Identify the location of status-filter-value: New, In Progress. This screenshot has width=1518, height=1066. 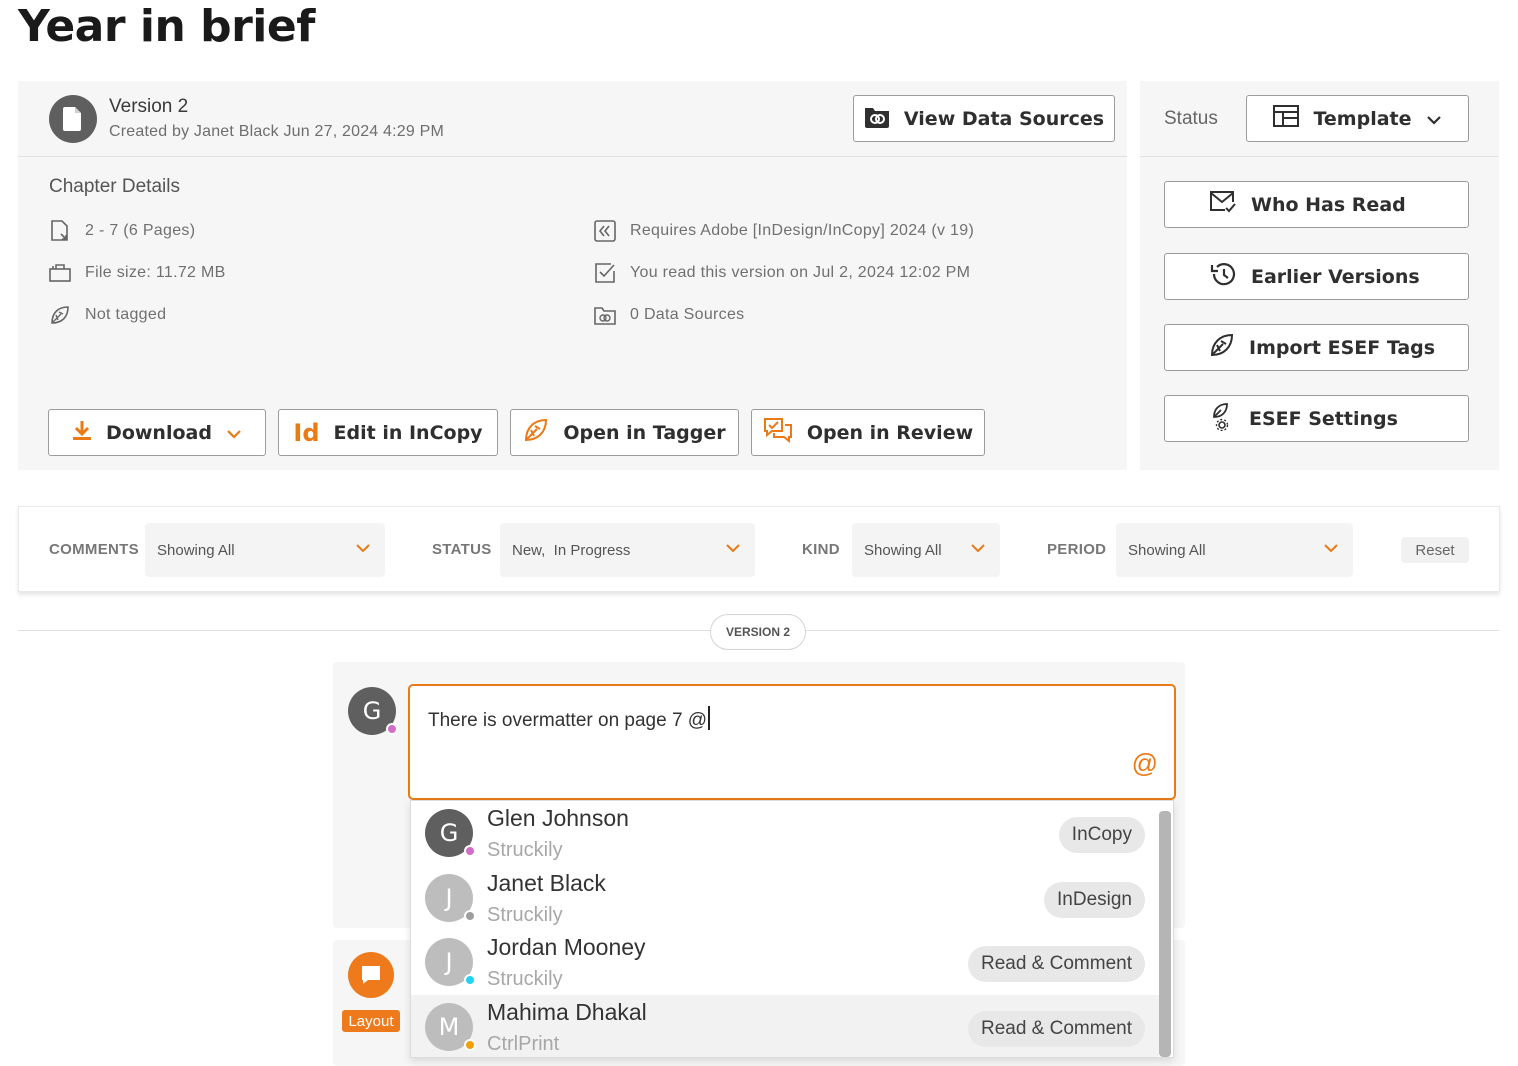
(571, 550).